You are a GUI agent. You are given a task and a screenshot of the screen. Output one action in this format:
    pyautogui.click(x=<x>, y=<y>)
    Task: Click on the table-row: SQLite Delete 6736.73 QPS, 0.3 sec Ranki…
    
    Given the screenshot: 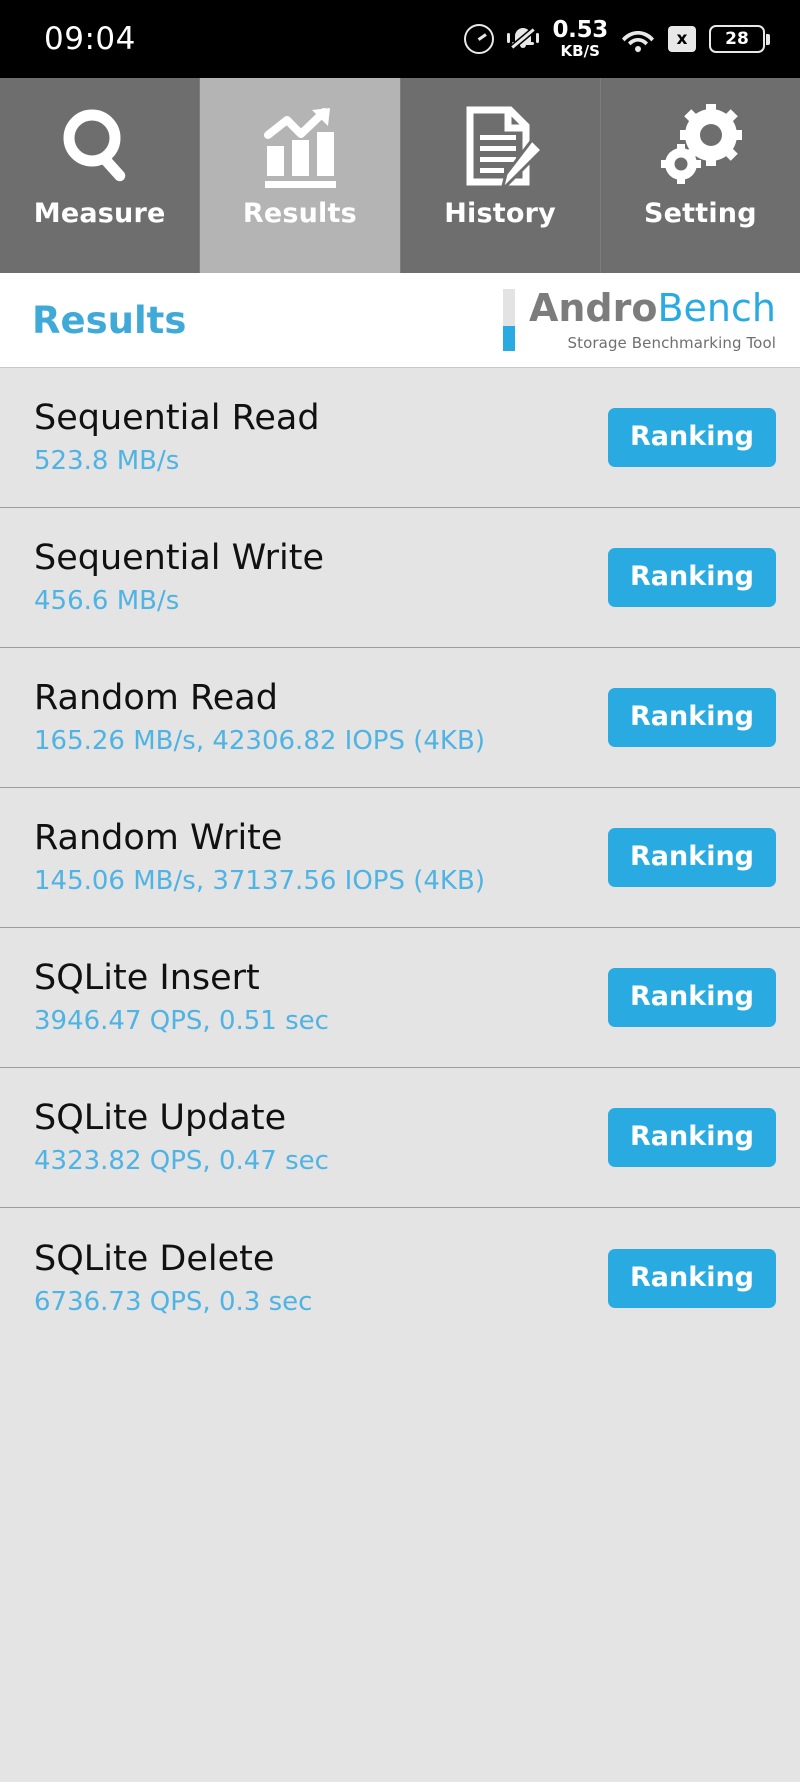 What is the action you would take?
    pyautogui.click(x=400, y=1278)
    